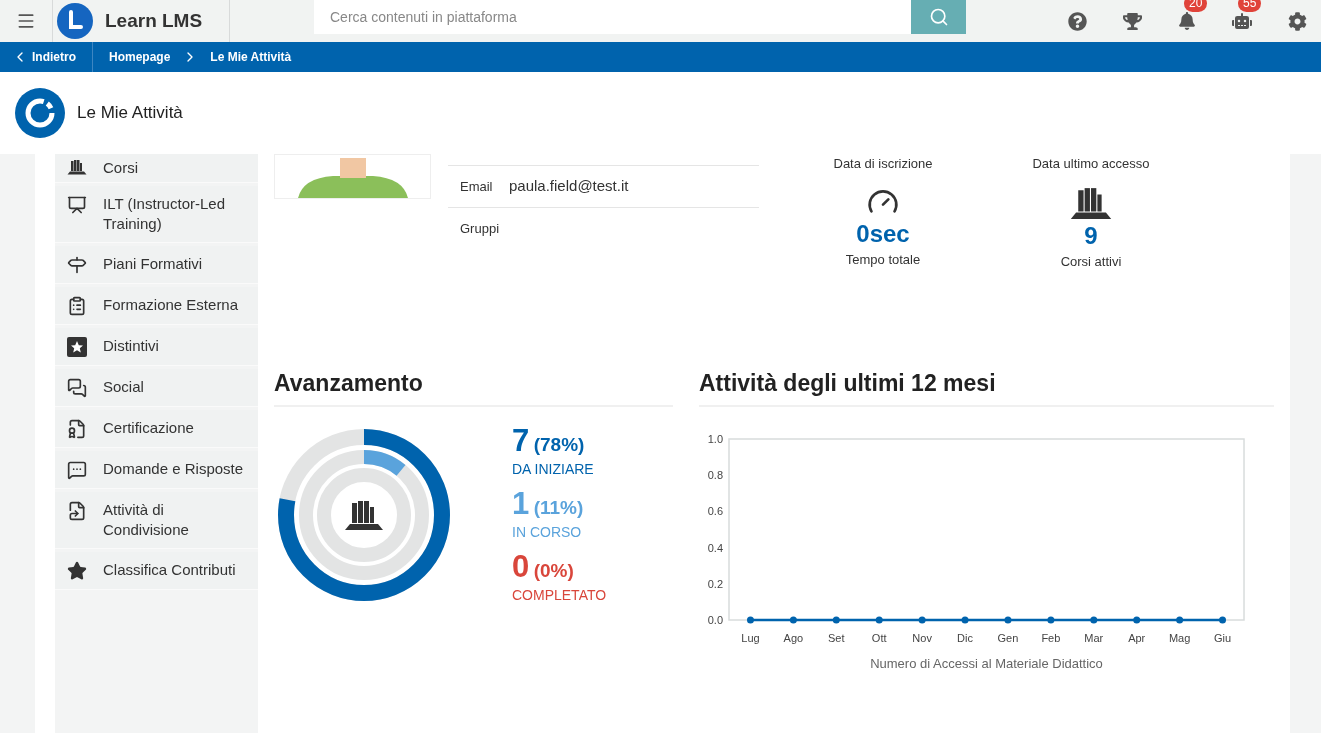  I want to click on presentation-board-icon, so click(77, 205).